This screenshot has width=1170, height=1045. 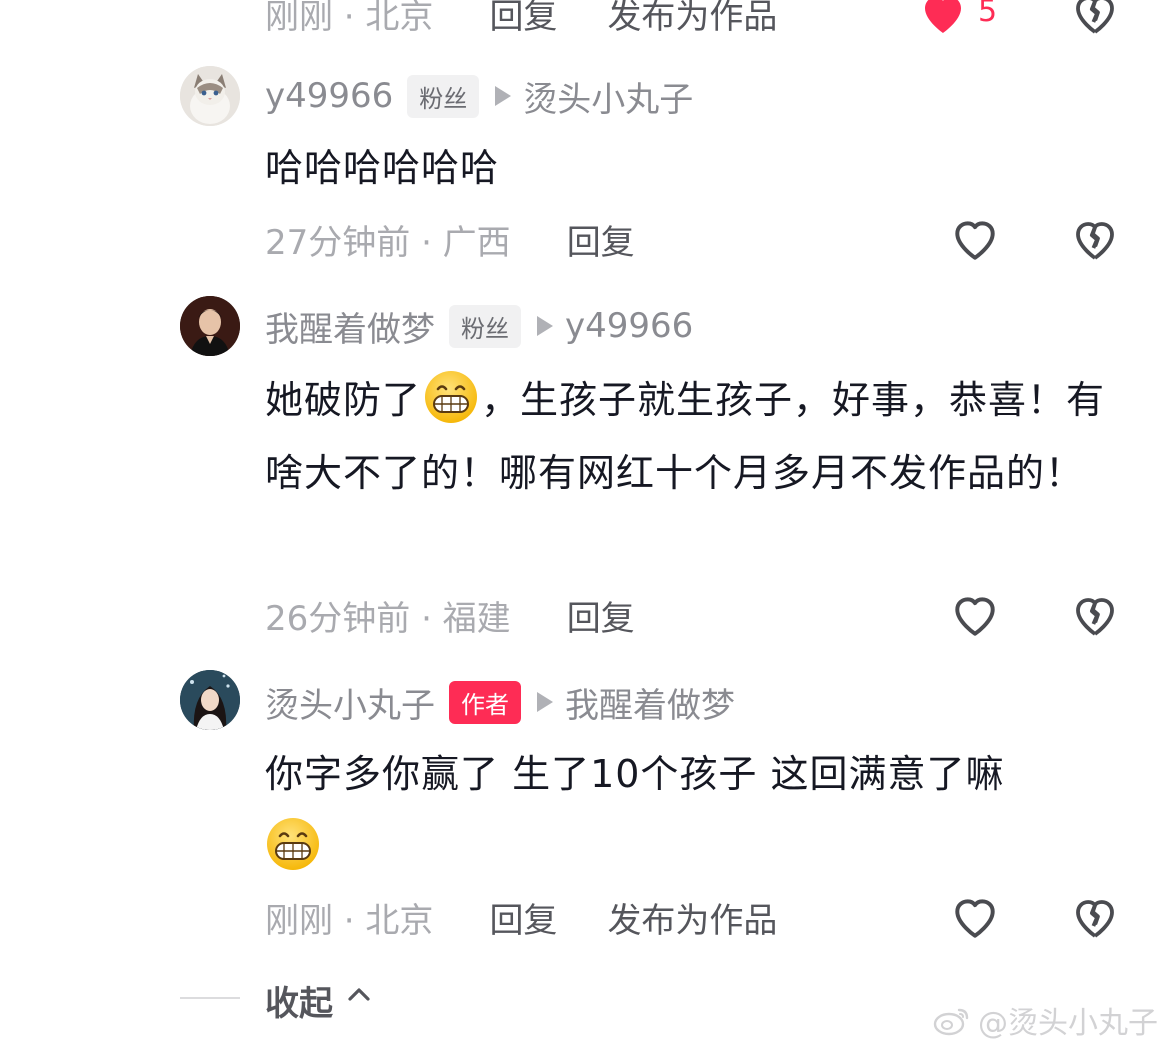 I want to click on comment-time-location: 27分钟前 · 广西, so click(x=388, y=242).